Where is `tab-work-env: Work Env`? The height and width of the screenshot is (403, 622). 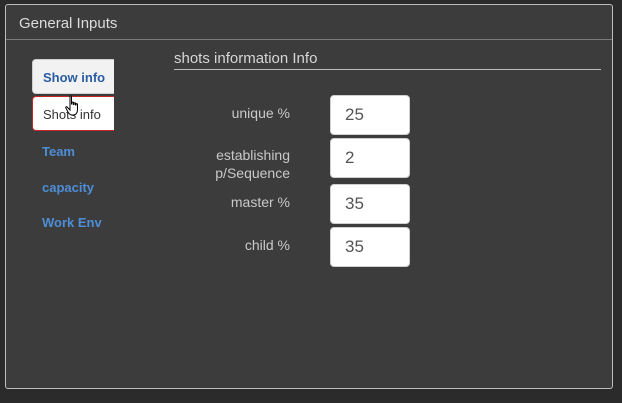
tab-work-env: Work Env is located at coordinates (67, 222).